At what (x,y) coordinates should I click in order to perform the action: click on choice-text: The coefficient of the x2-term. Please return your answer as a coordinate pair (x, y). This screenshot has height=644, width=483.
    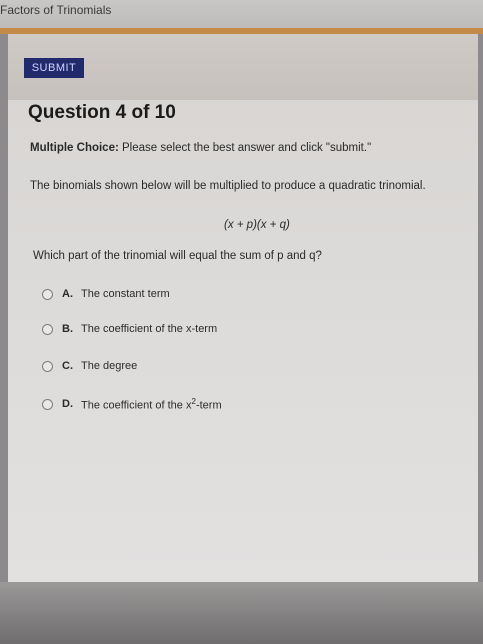
    Looking at the image, I should click on (151, 404).